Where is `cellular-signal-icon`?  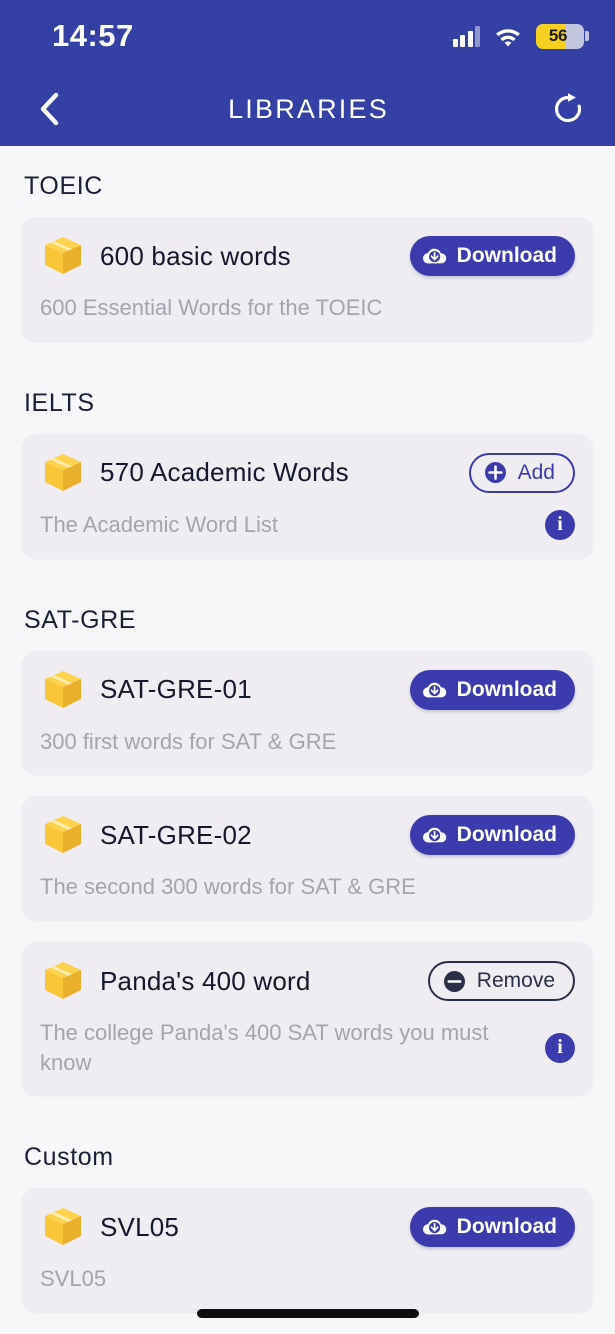
cellular-signal-icon is located at coordinates (466, 36).